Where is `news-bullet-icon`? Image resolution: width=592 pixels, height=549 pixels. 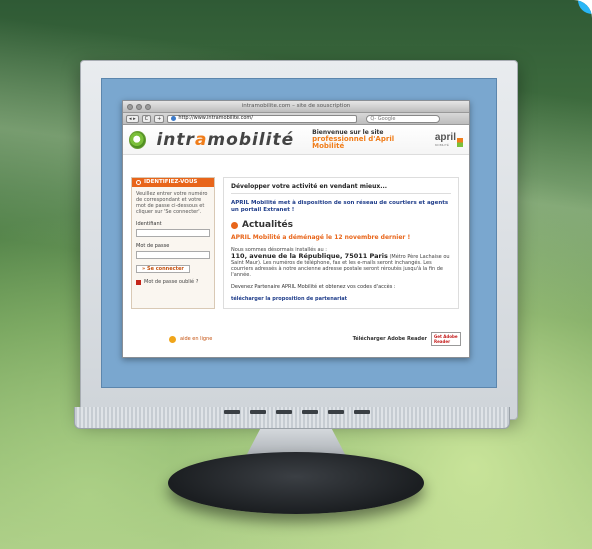
news-bullet-icon is located at coordinates (234, 225).